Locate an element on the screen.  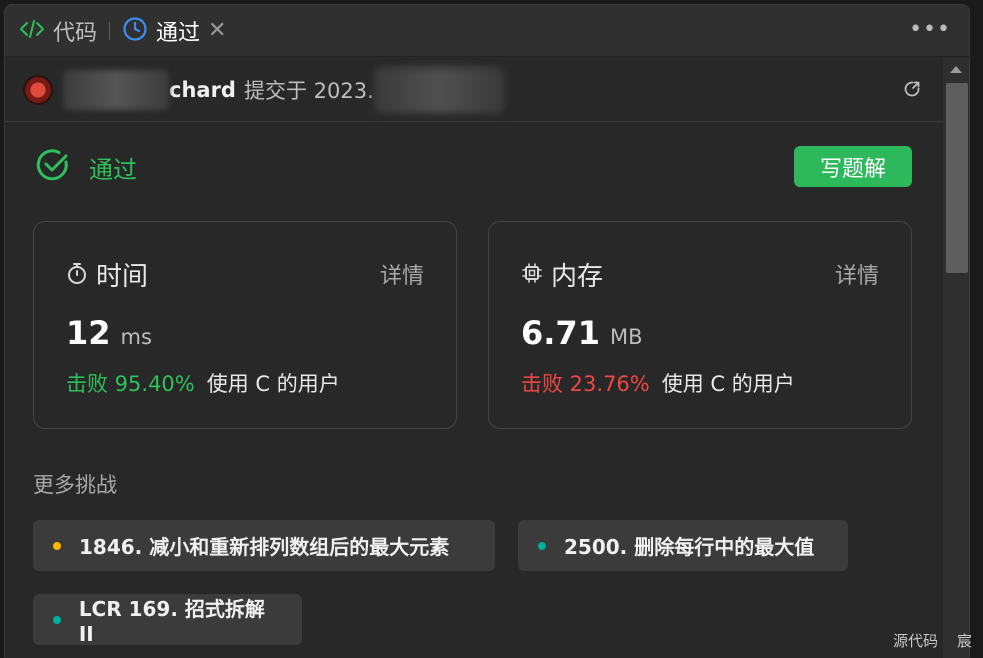
blurred-date is located at coordinates (438, 89).